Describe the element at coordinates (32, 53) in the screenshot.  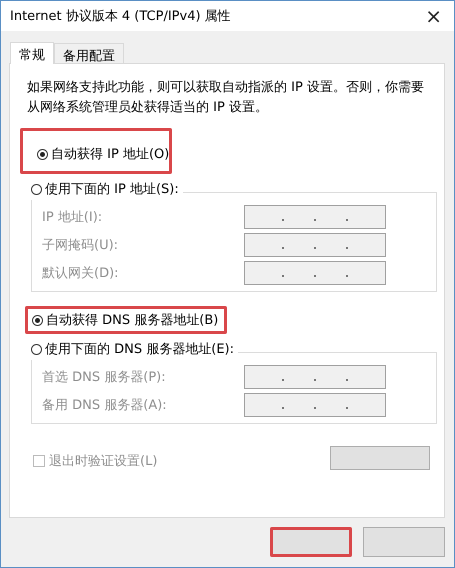
I see `tab: 常规` at that location.